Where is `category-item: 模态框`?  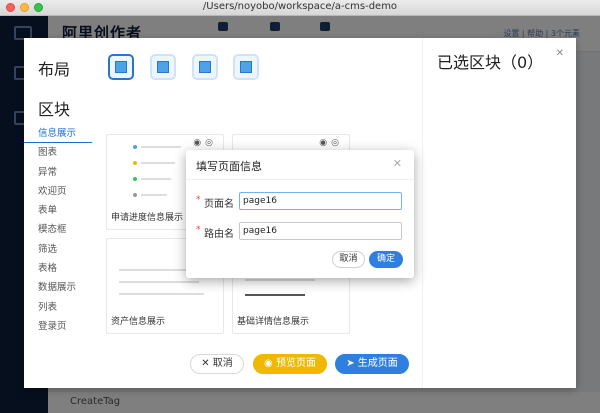 category-item: 模态框 is located at coordinates (58, 229).